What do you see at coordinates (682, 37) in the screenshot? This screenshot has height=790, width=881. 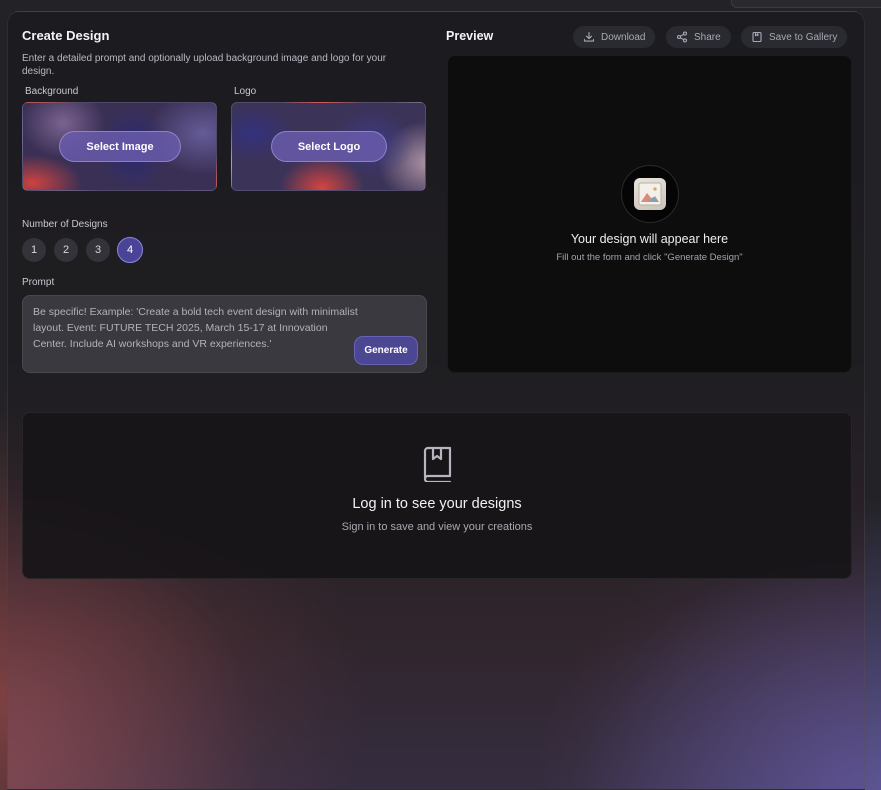 I see `share-icon` at bounding box center [682, 37].